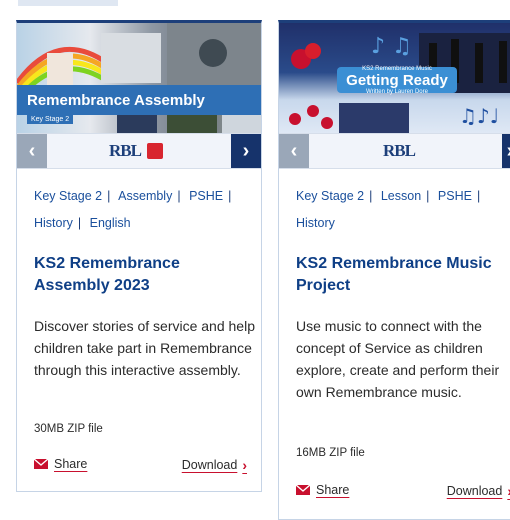 Image resolution: width=510 pixels, height=520 pixels. What do you see at coordinates (154, 151) in the screenshot?
I see `partner-logo-icon` at bounding box center [154, 151].